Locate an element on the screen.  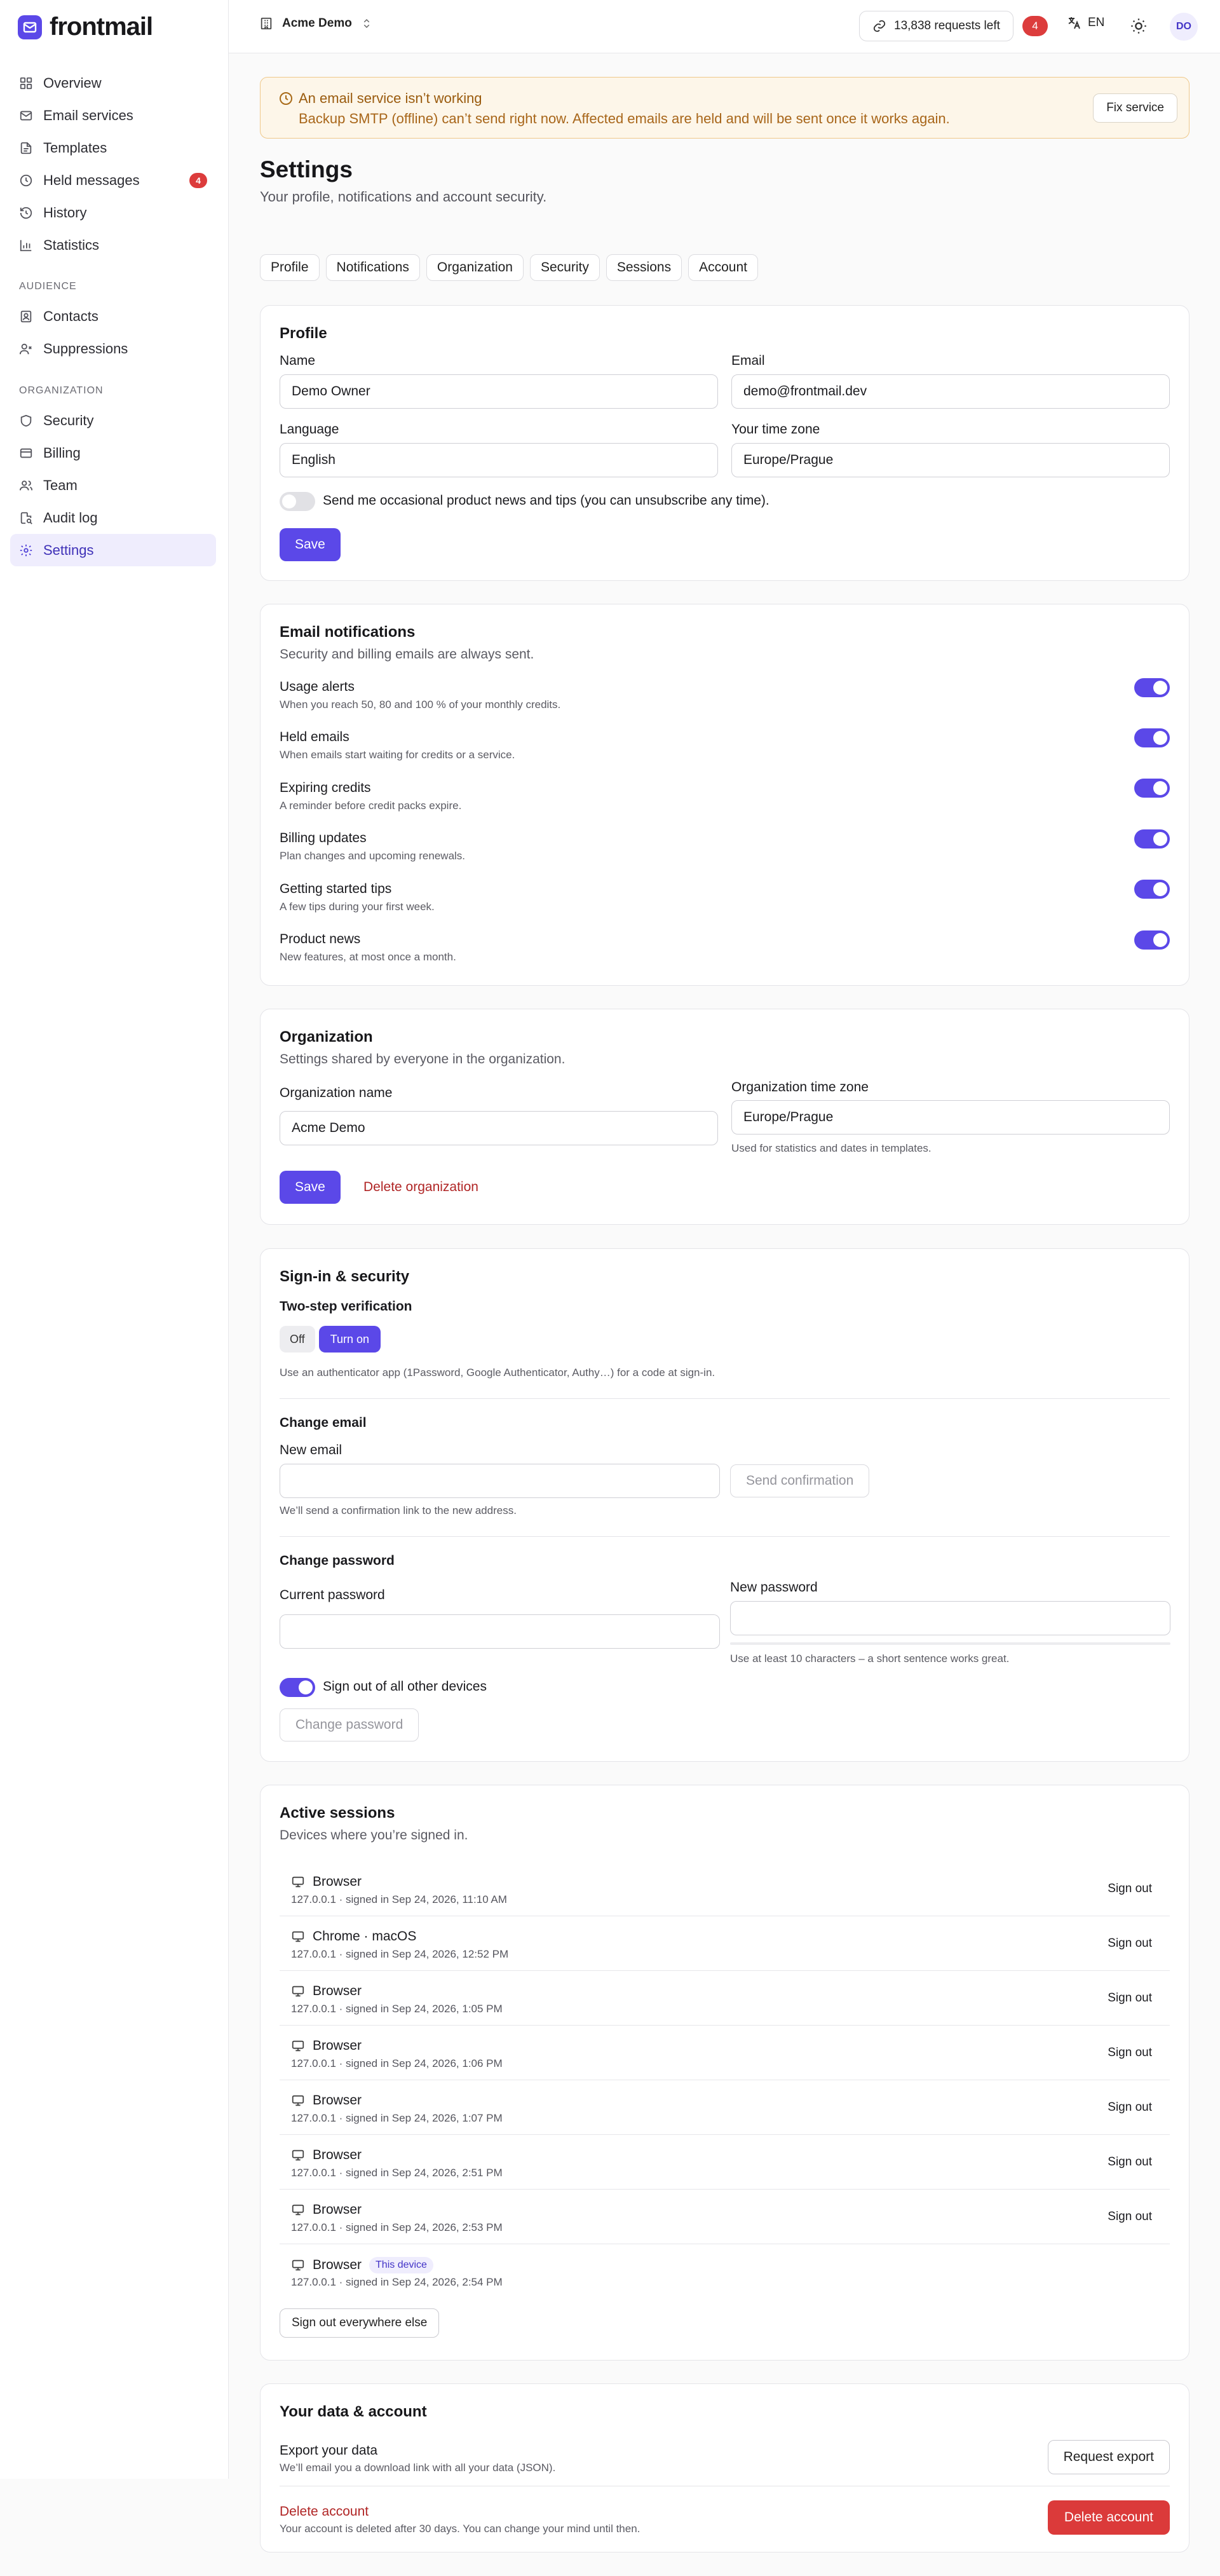
sidebar-item-held-messages: Held messages 4 is located at coordinates (113, 180).